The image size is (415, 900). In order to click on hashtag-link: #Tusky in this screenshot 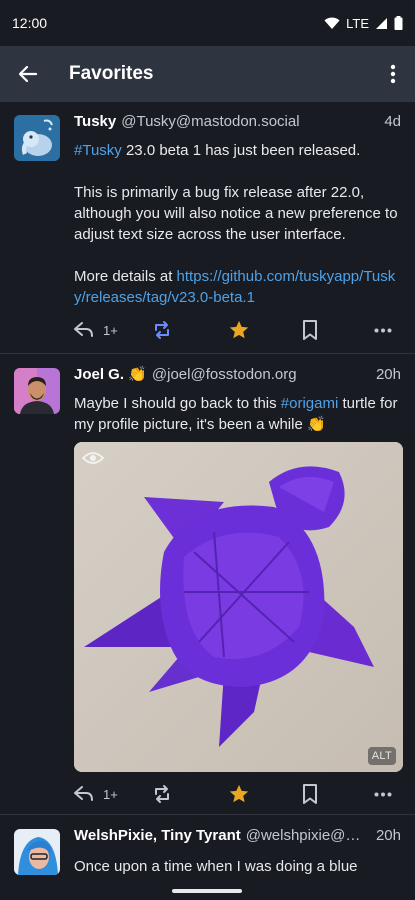, I will do `click(98, 150)`.